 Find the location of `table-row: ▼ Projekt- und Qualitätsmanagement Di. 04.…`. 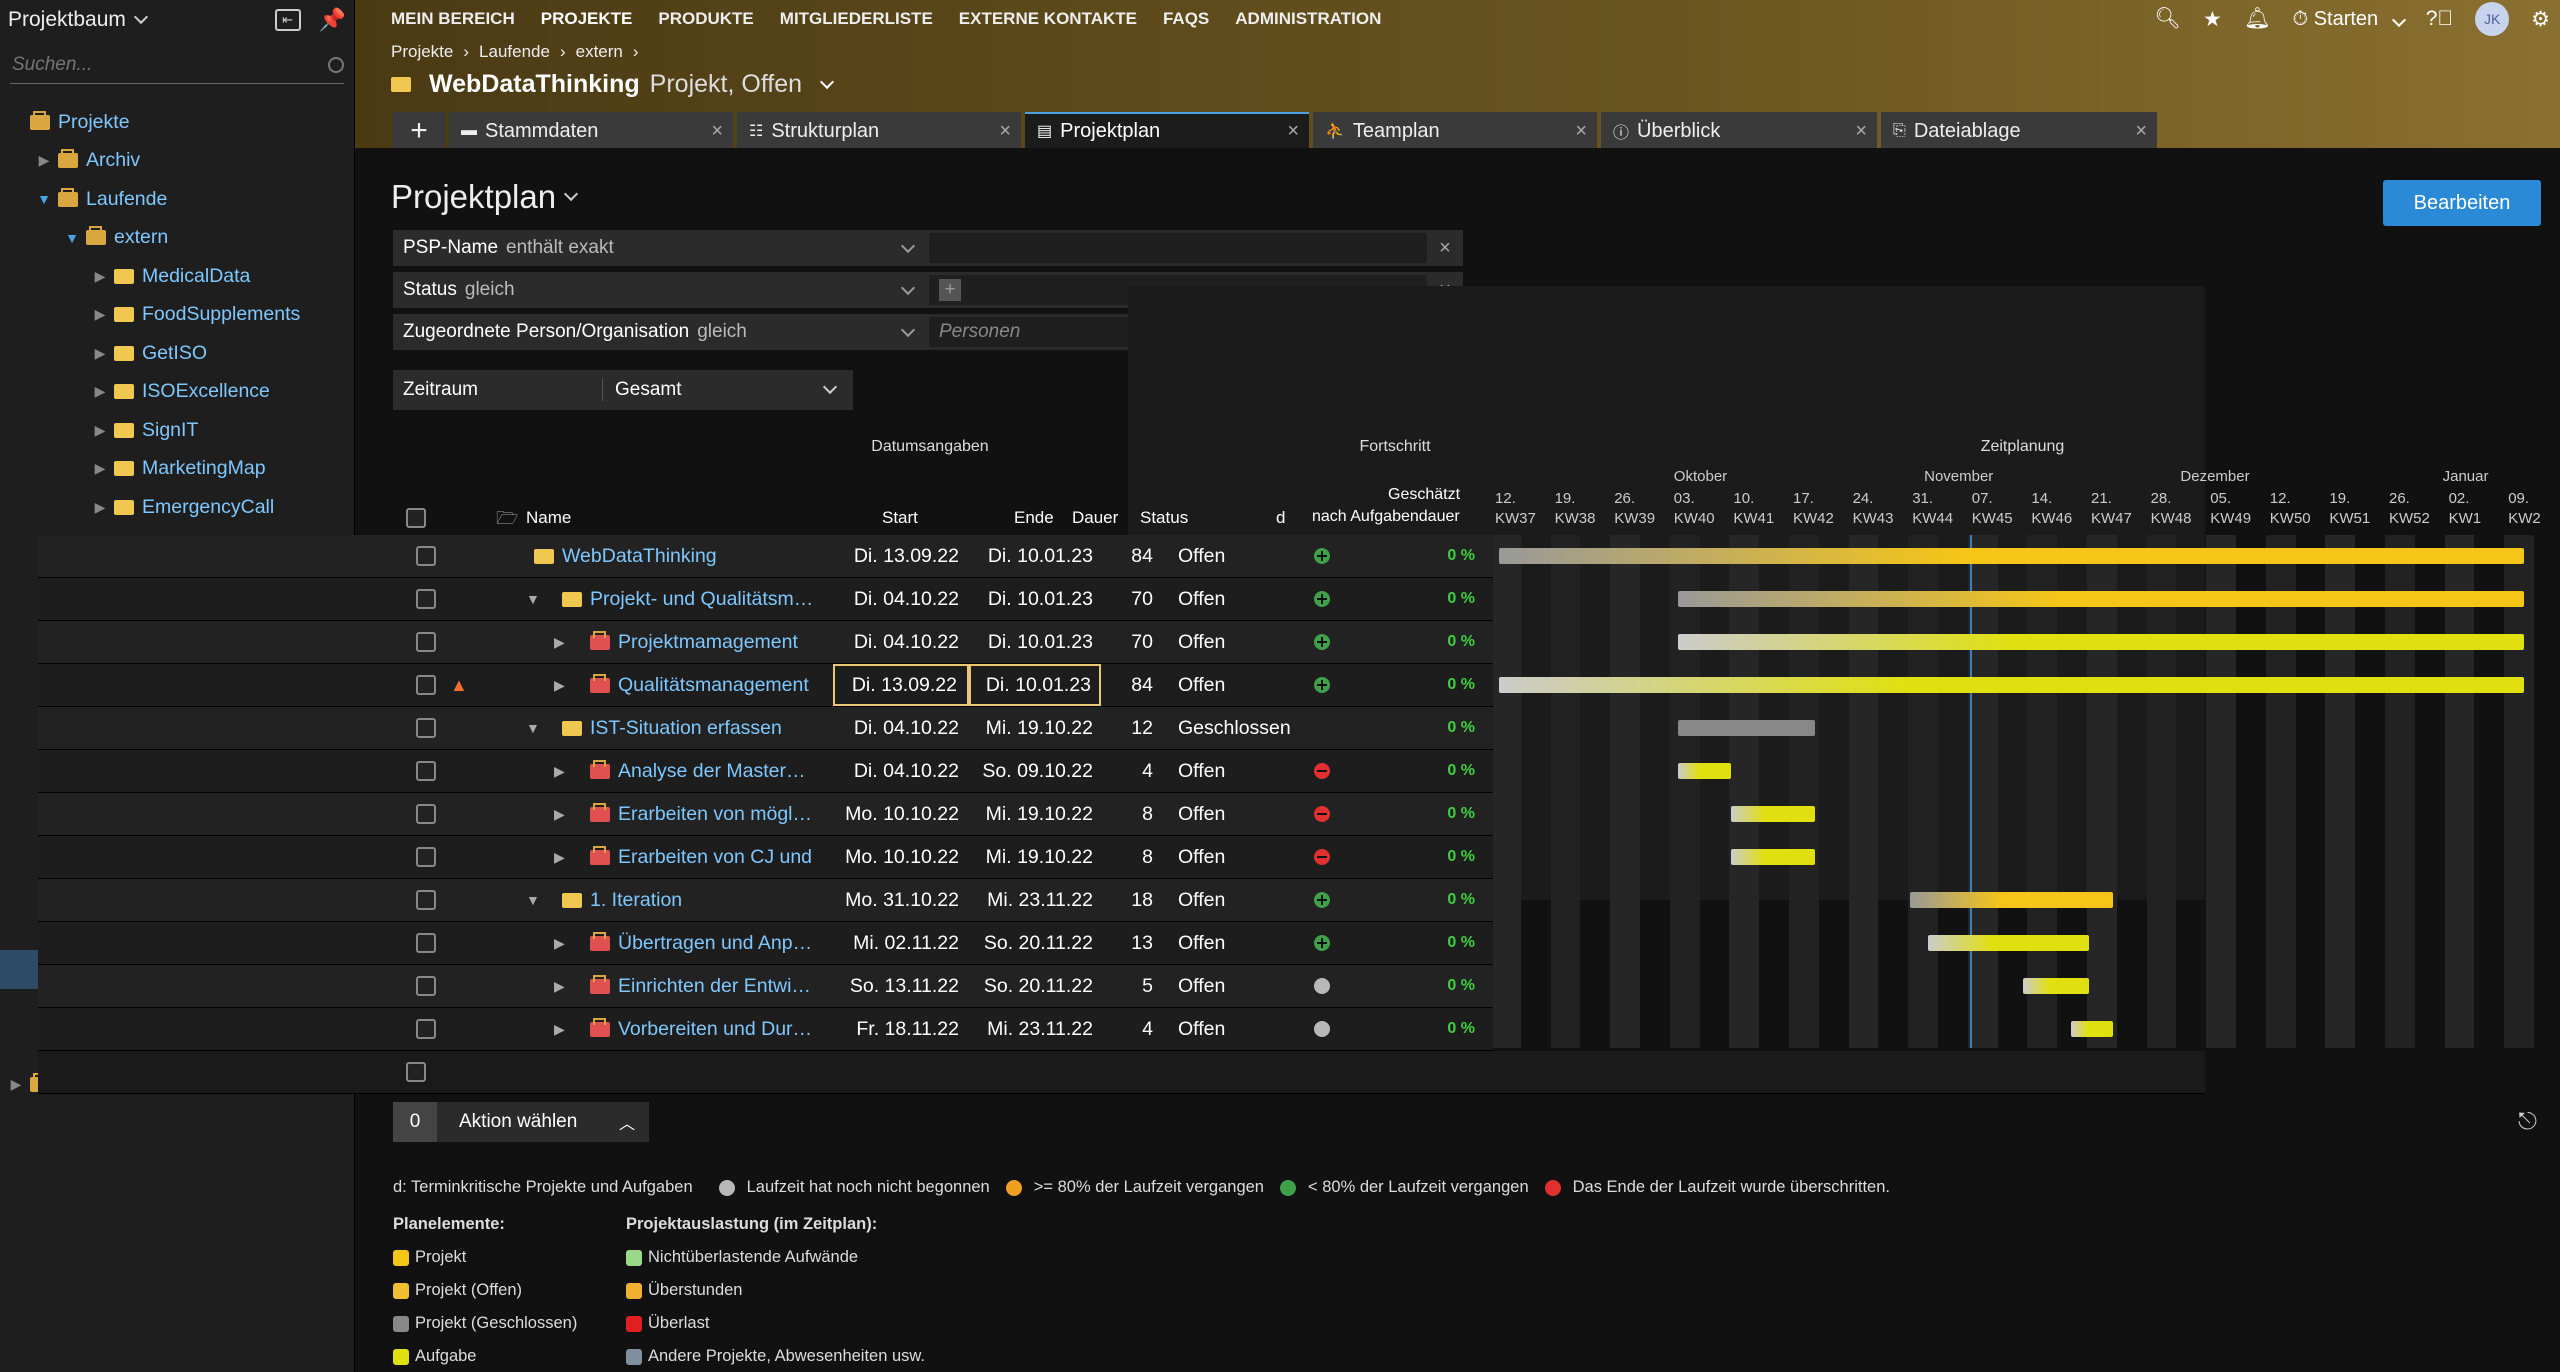

table-row: ▼ Projekt- und Qualitätsmanagement Di. 04.… is located at coordinates (765, 599).